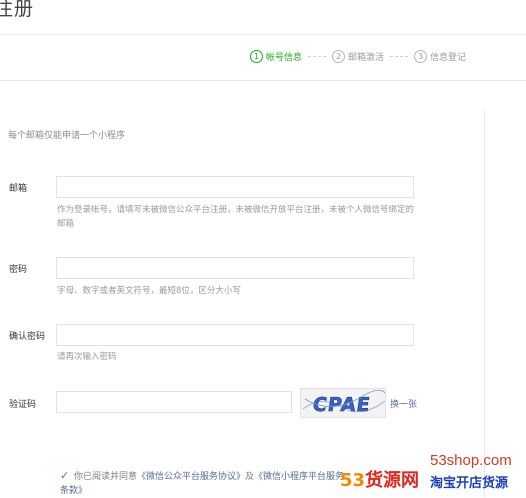 The height and width of the screenshot is (498, 526). I want to click on captcha-input, so click(174, 402).